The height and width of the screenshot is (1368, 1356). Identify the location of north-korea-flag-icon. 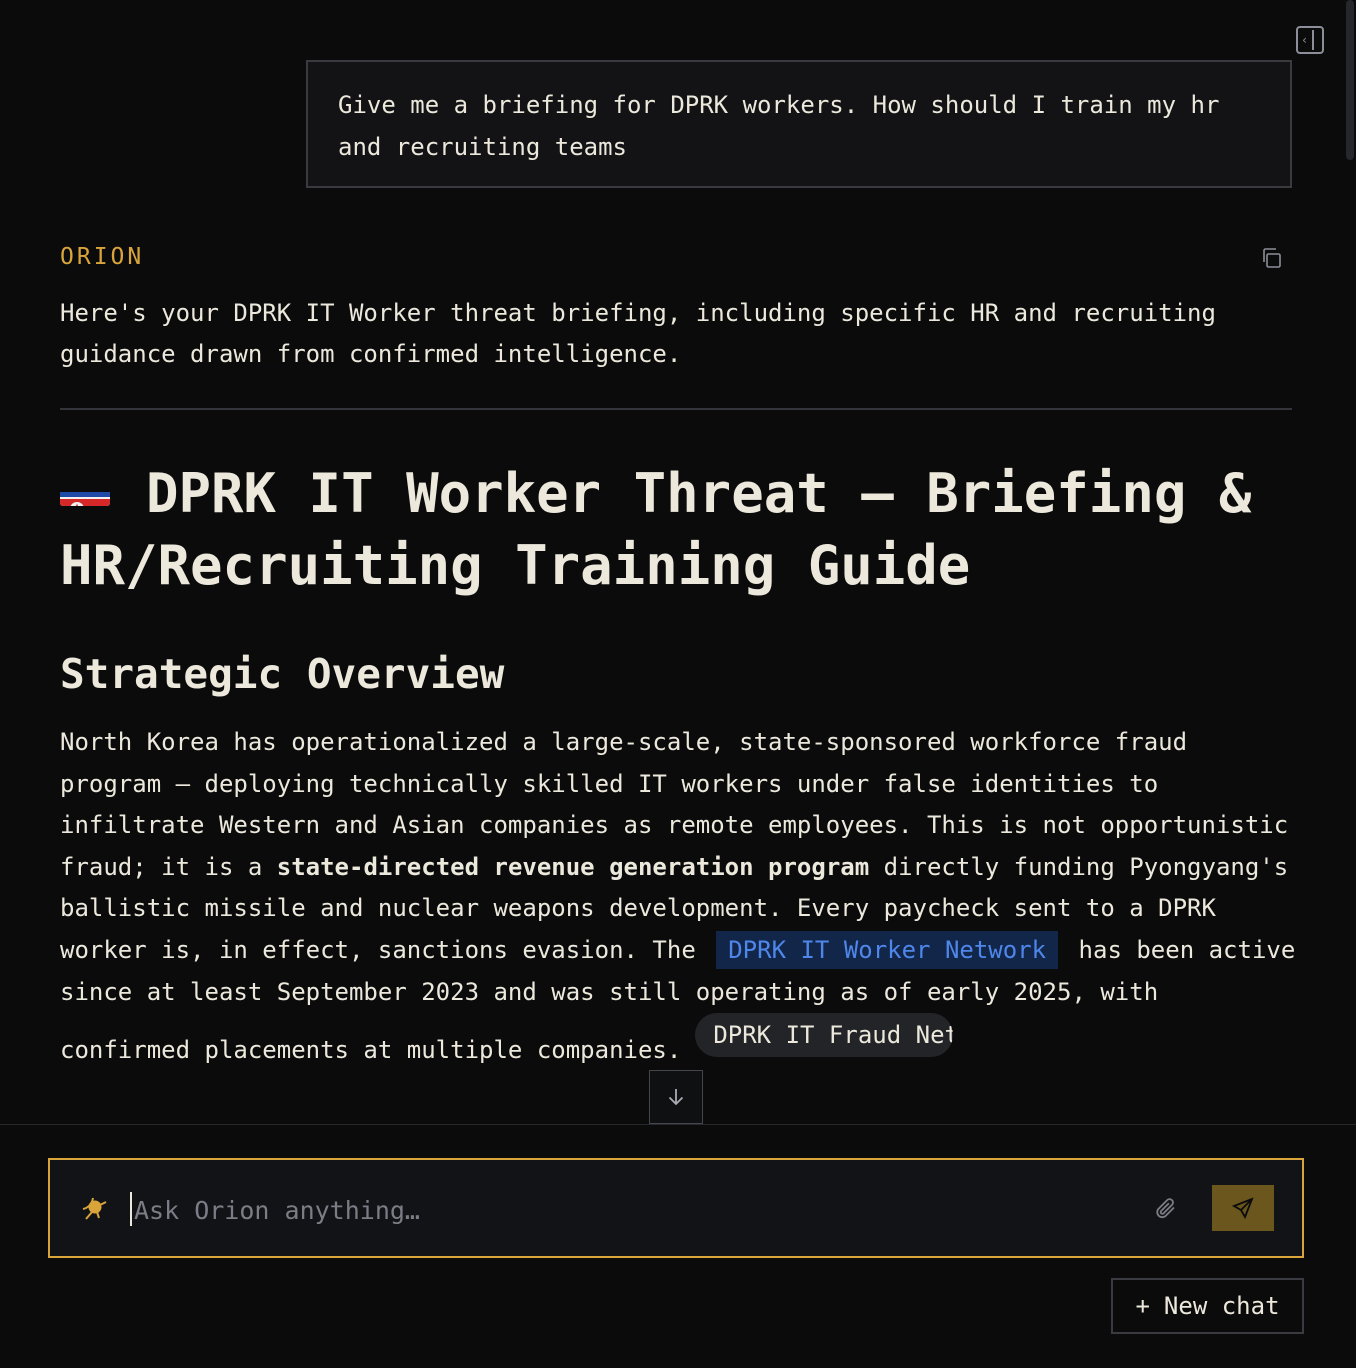
(85, 489).